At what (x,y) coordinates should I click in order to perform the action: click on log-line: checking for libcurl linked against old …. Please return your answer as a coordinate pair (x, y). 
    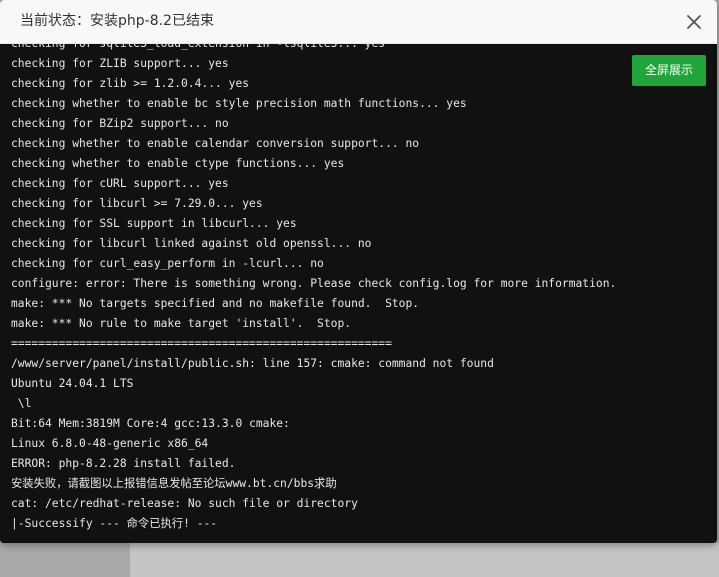
    Looking at the image, I should click on (191, 243).